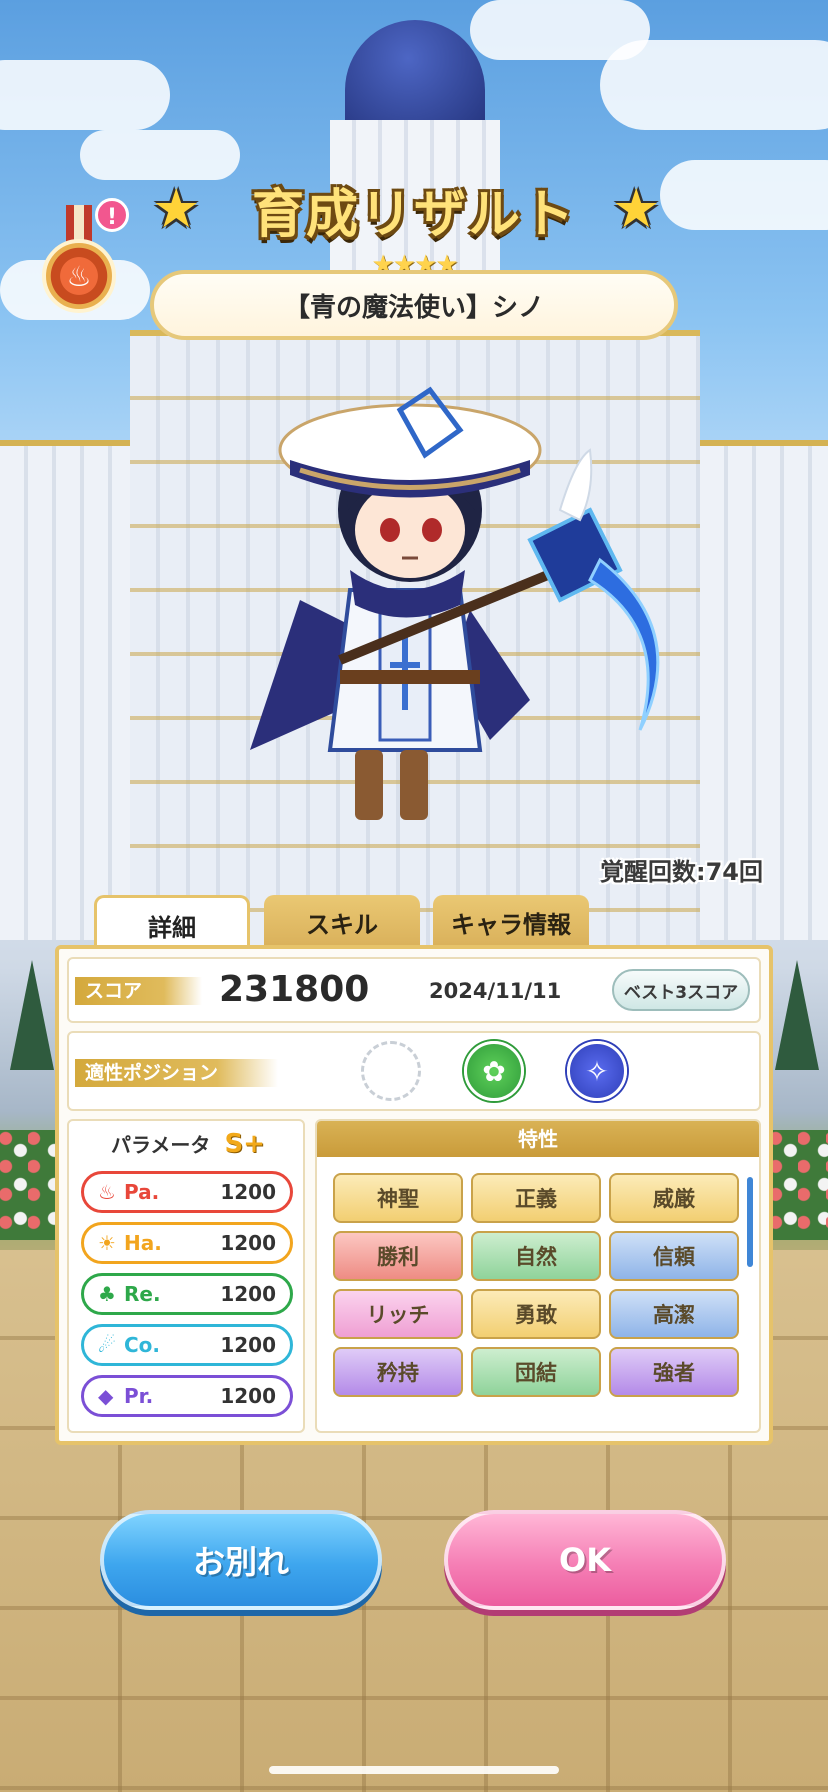 Image resolution: width=828 pixels, height=1792 pixels. I want to click on stat-co: ☄ Co. 1200, so click(187, 1345).